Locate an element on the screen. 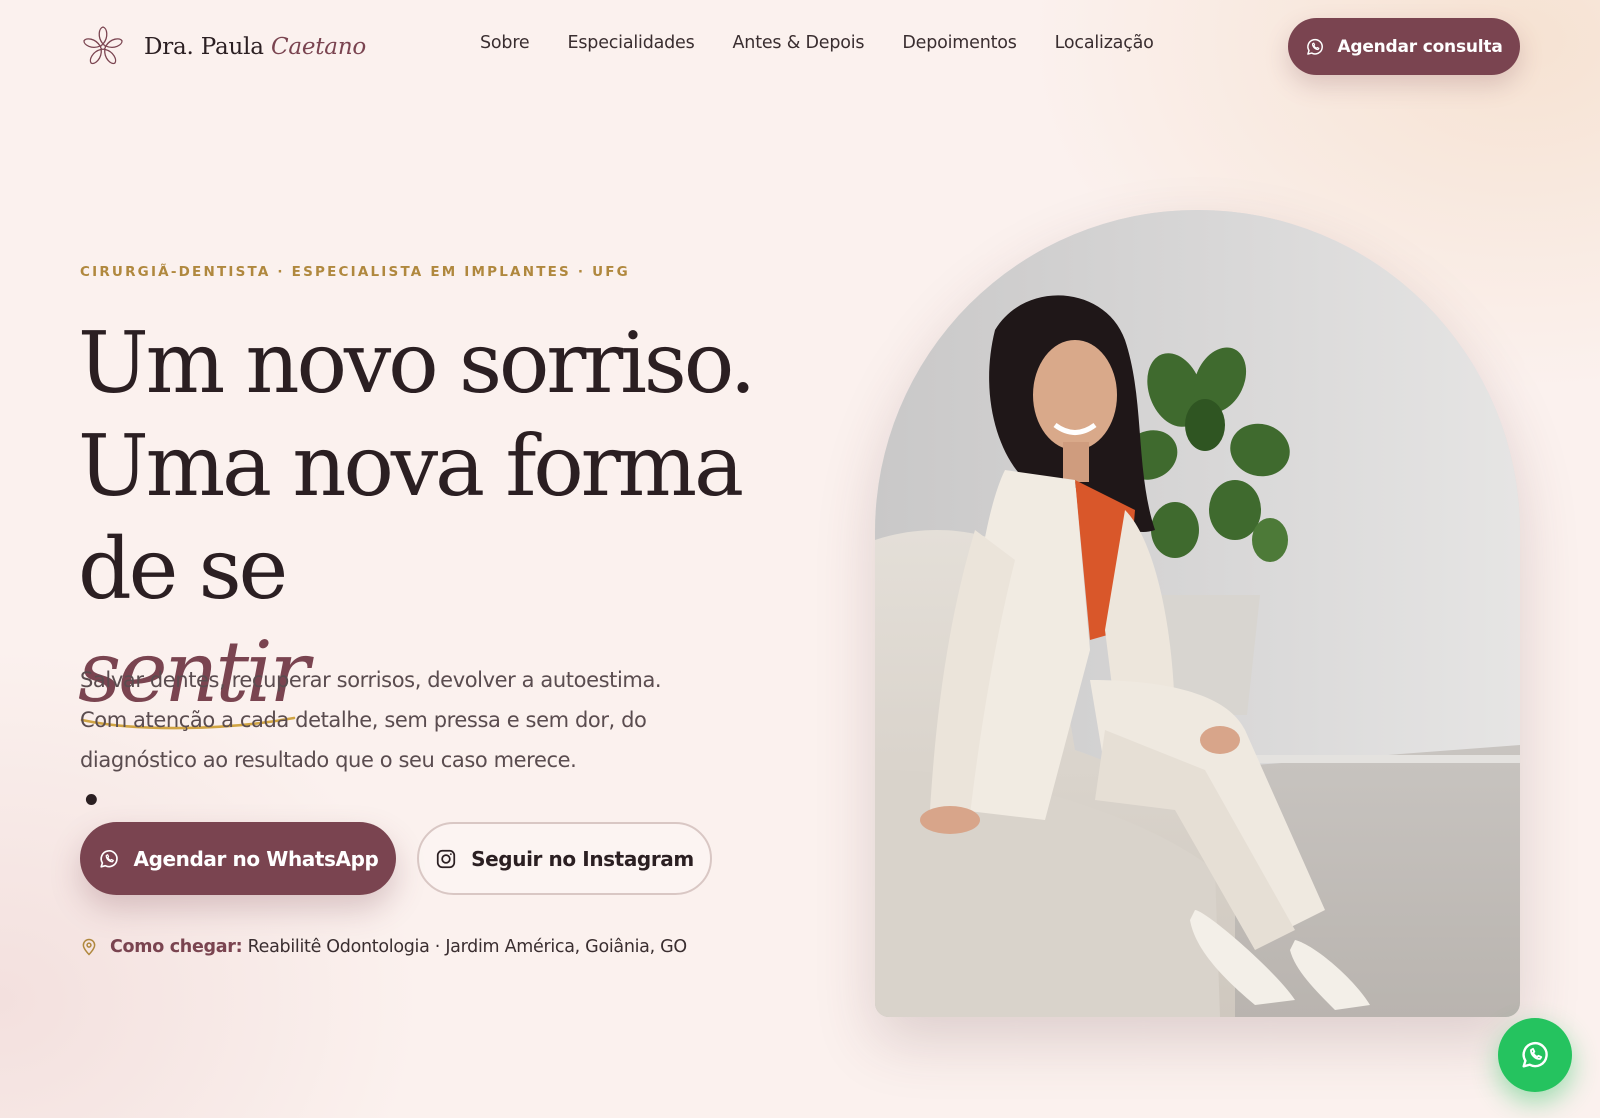 The height and width of the screenshot is (1118, 1600). location-label: Como chegar: is located at coordinates (176, 947).